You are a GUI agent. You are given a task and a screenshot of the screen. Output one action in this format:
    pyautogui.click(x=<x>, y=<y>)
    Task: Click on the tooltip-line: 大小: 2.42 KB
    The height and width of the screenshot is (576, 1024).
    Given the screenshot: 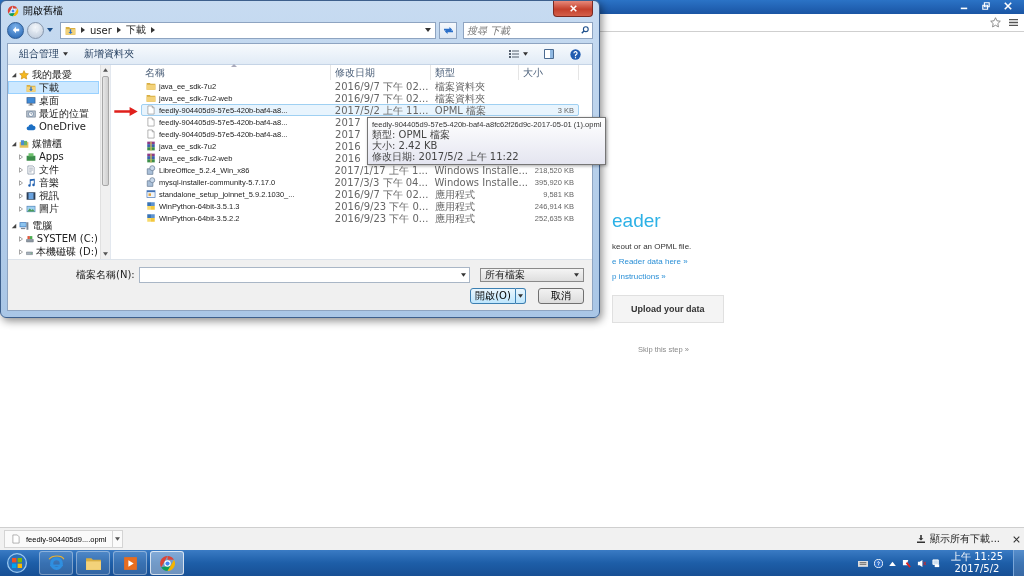 What is the action you would take?
    pyautogui.click(x=405, y=145)
    